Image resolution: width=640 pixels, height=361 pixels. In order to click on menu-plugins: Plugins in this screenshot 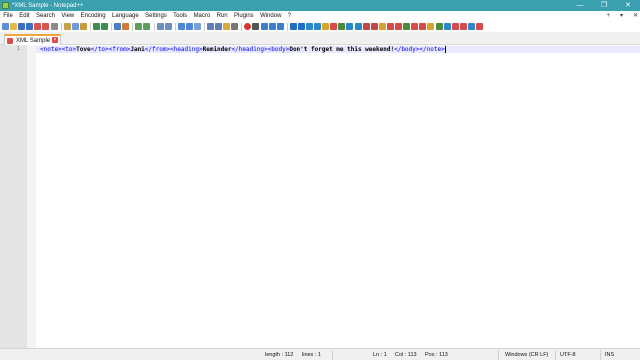, I will do `click(244, 16)`.